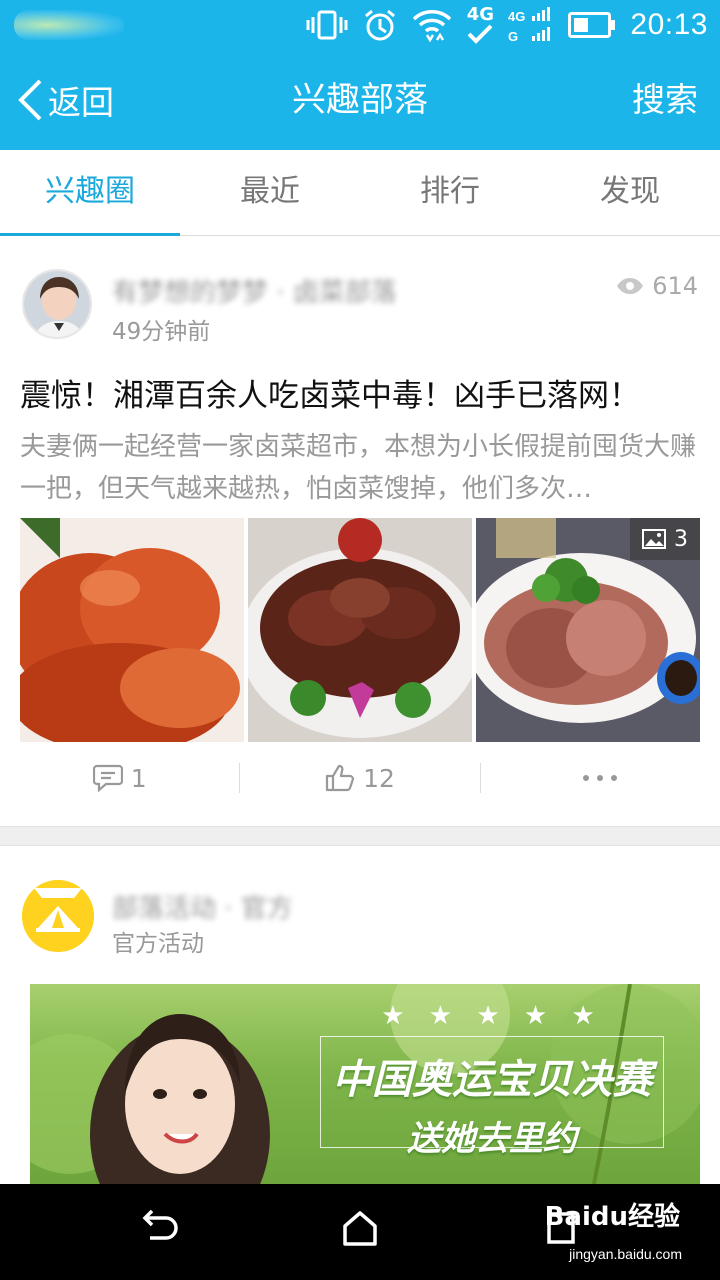  Describe the element at coordinates (654, 539) in the screenshot. I see `image-icon` at that location.